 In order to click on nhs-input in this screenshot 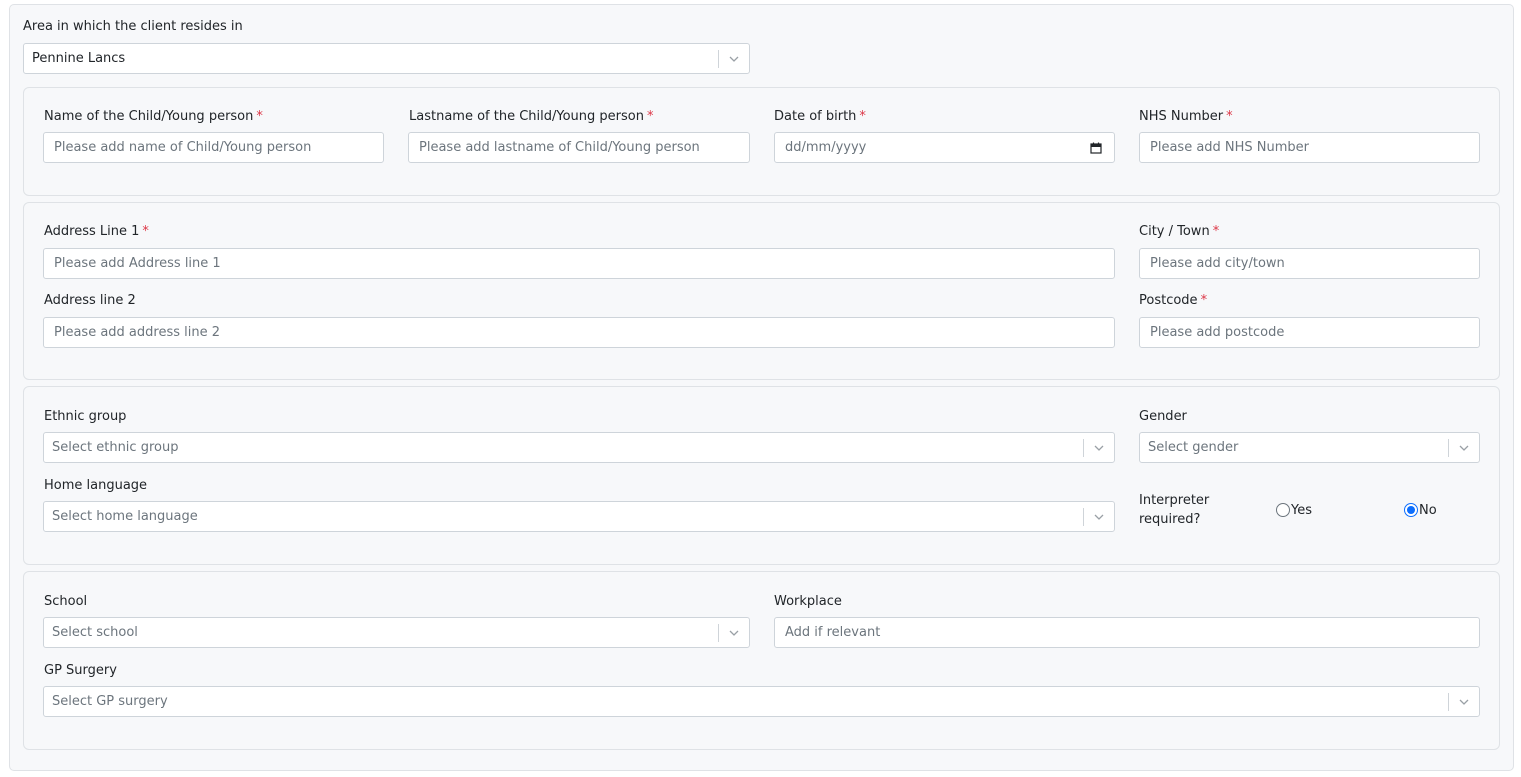, I will do `click(1309, 147)`.